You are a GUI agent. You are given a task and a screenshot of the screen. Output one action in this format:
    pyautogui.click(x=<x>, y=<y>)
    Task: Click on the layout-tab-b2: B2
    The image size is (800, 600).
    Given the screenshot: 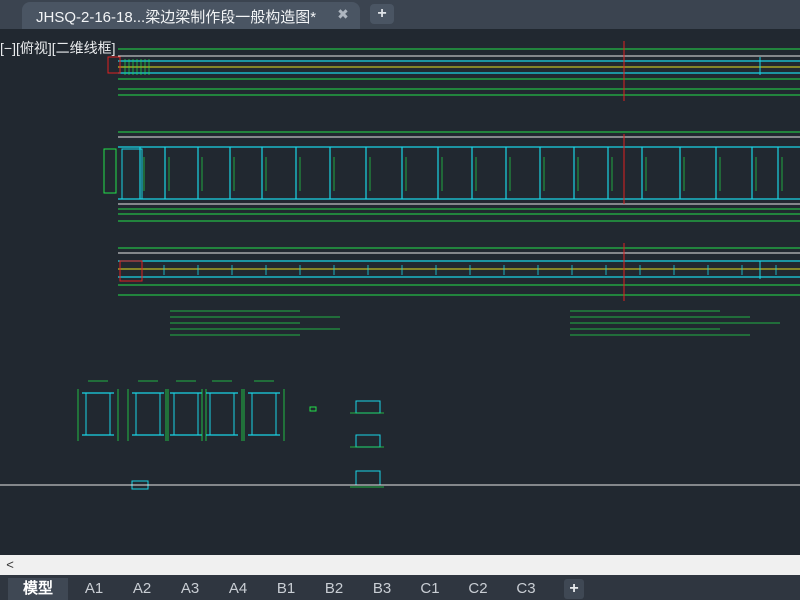 What is the action you would take?
    pyautogui.click(x=334, y=589)
    